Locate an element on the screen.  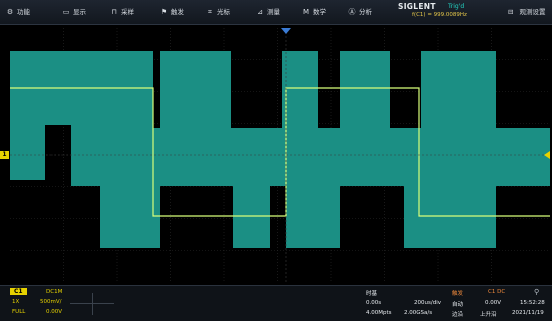
memory-depth: 4.00Mpts is located at coordinates (379, 313).